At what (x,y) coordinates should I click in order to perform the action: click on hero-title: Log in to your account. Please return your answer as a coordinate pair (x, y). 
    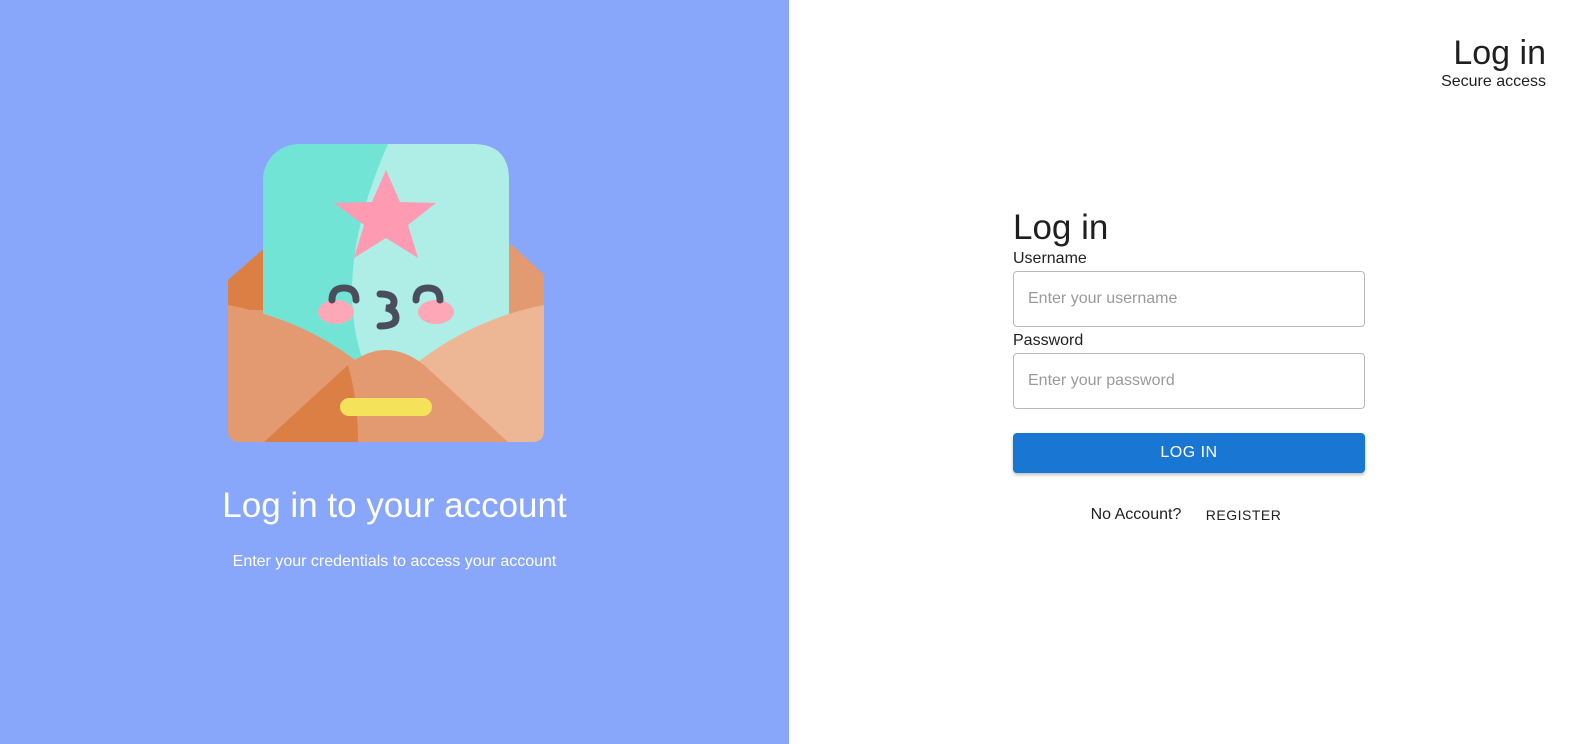
    Looking at the image, I should click on (394, 505).